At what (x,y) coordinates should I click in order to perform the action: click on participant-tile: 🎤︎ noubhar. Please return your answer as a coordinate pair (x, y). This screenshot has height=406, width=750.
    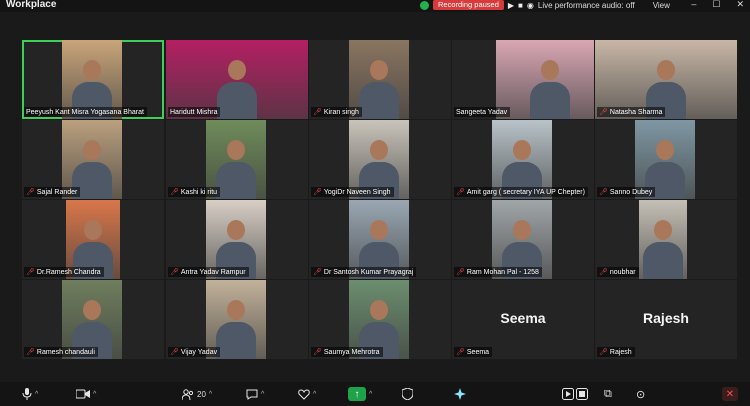
    Looking at the image, I should click on (666, 239).